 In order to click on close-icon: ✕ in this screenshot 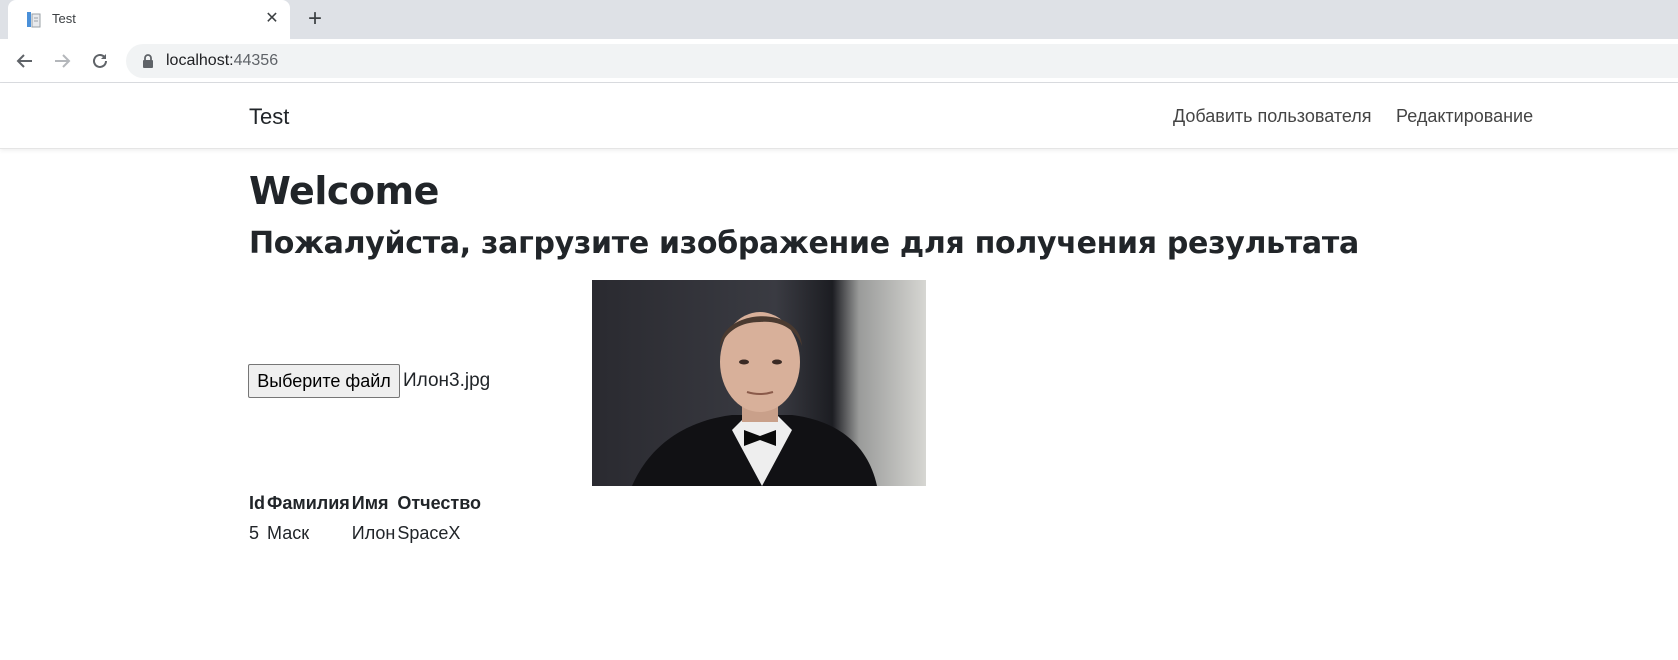, I will do `click(272, 19)`.